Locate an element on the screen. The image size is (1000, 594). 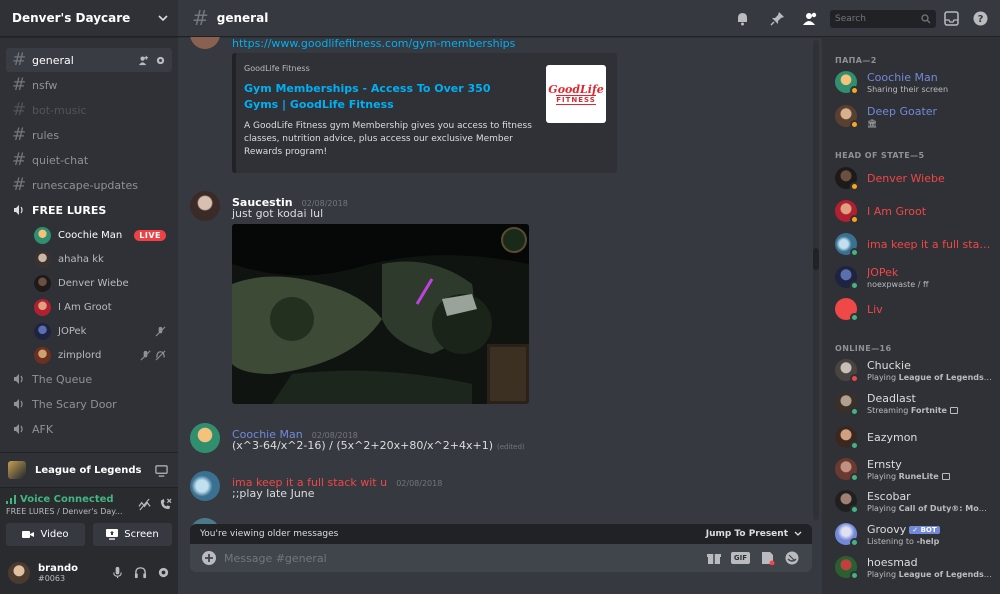
channel-general: # general is located at coordinates (89, 60).